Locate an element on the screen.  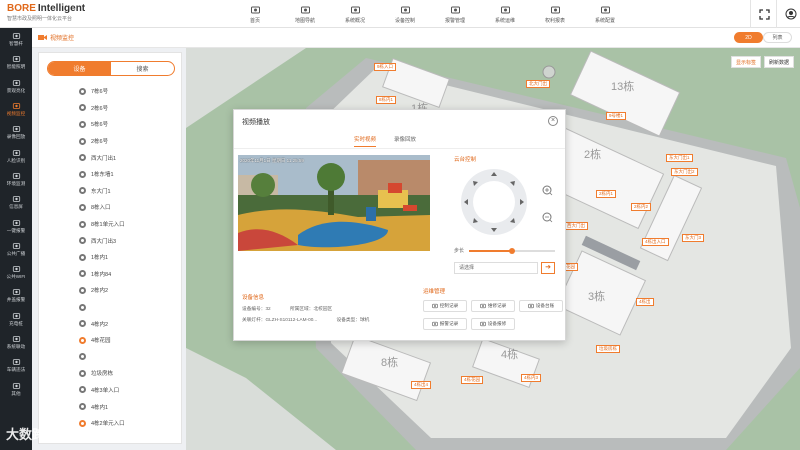
nav-item-7: 系统配置 is located at coordinates (605, 14).